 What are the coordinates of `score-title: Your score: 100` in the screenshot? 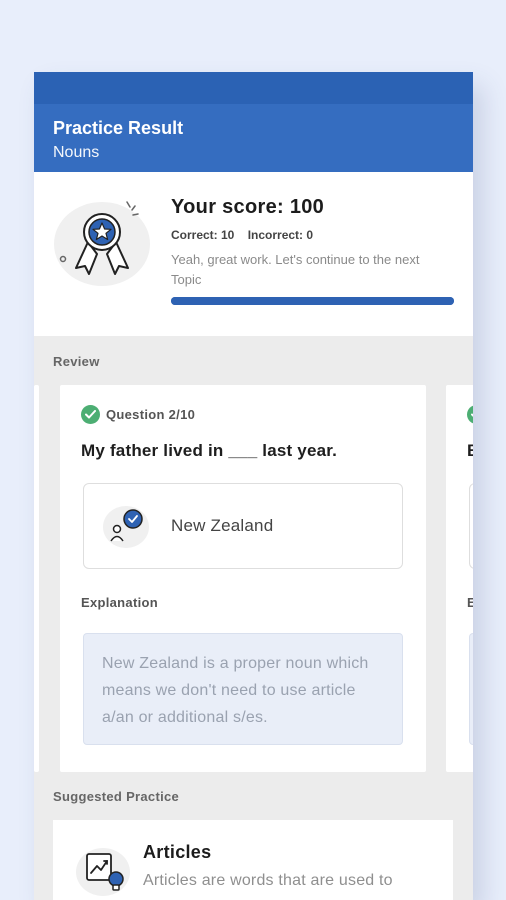 It's located at (248, 207).